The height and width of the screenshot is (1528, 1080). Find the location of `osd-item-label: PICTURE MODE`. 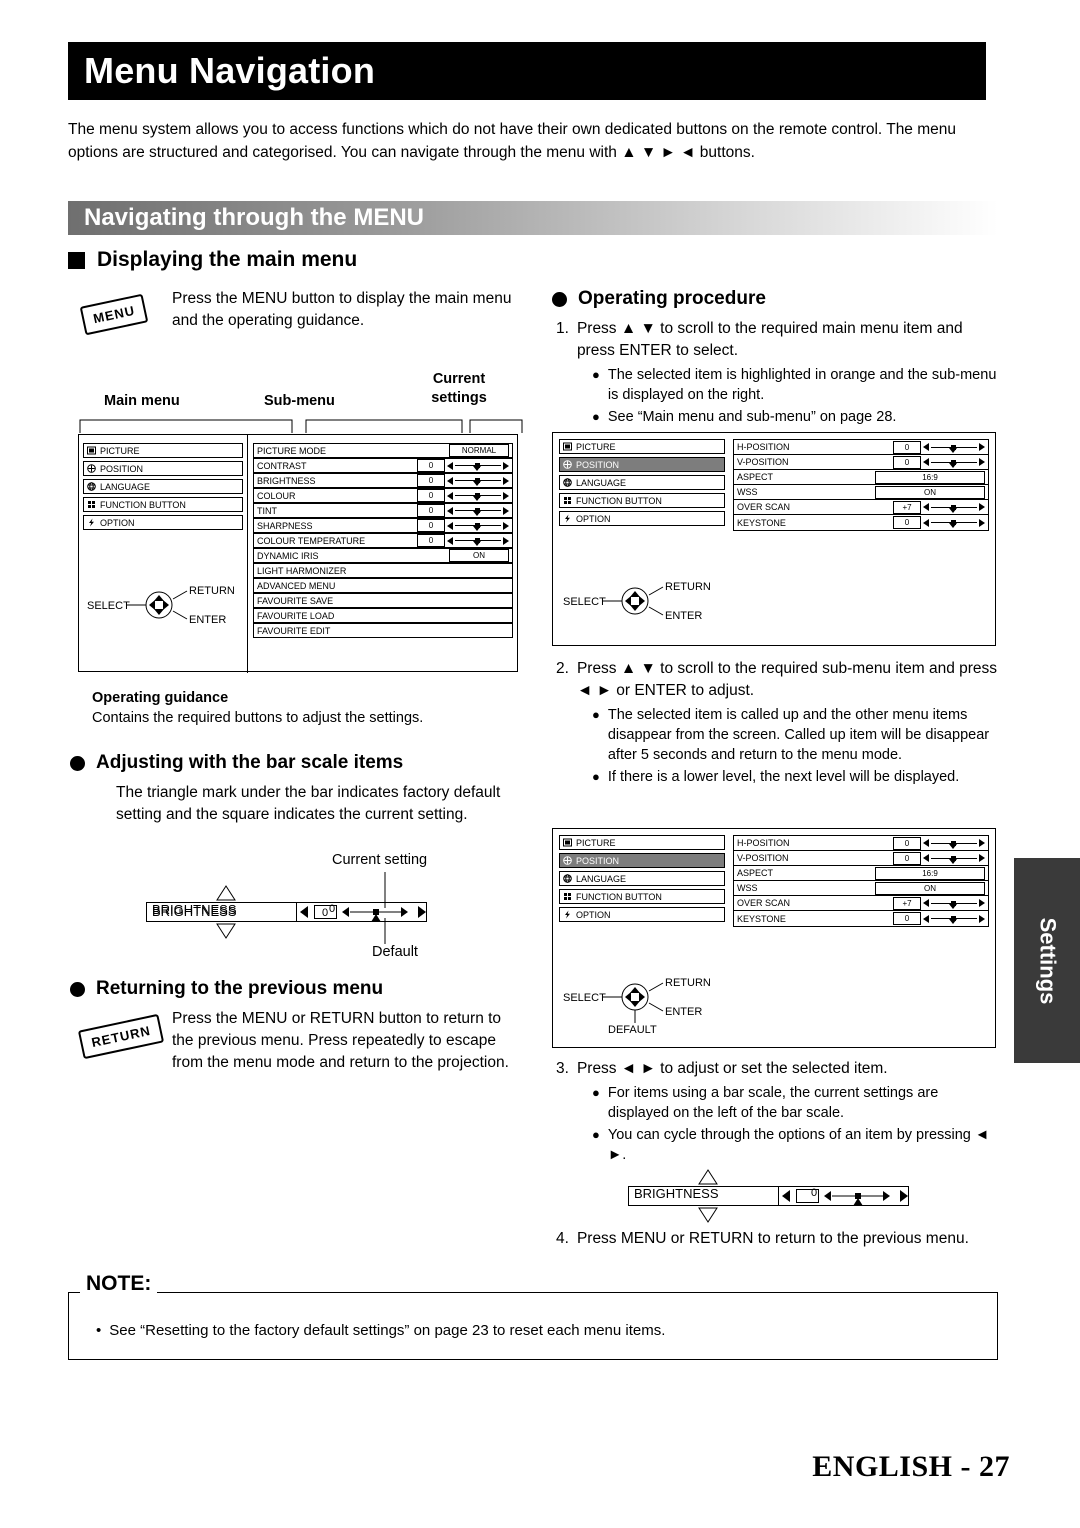

osd-item-label: PICTURE MODE is located at coordinates (292, 450).